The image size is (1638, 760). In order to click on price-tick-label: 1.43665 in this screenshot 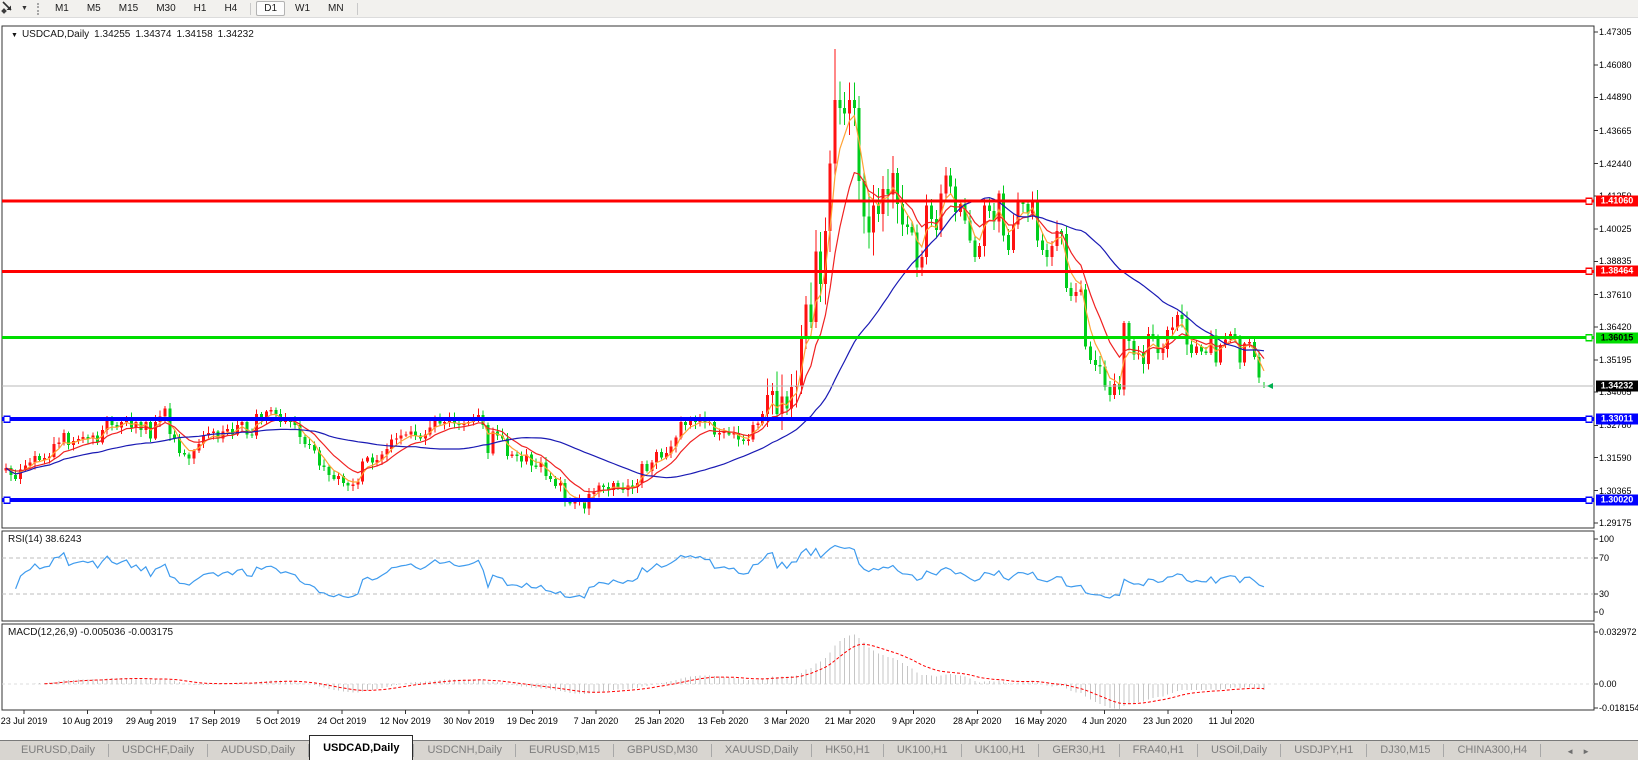, I will do `click(1615, 130)`.